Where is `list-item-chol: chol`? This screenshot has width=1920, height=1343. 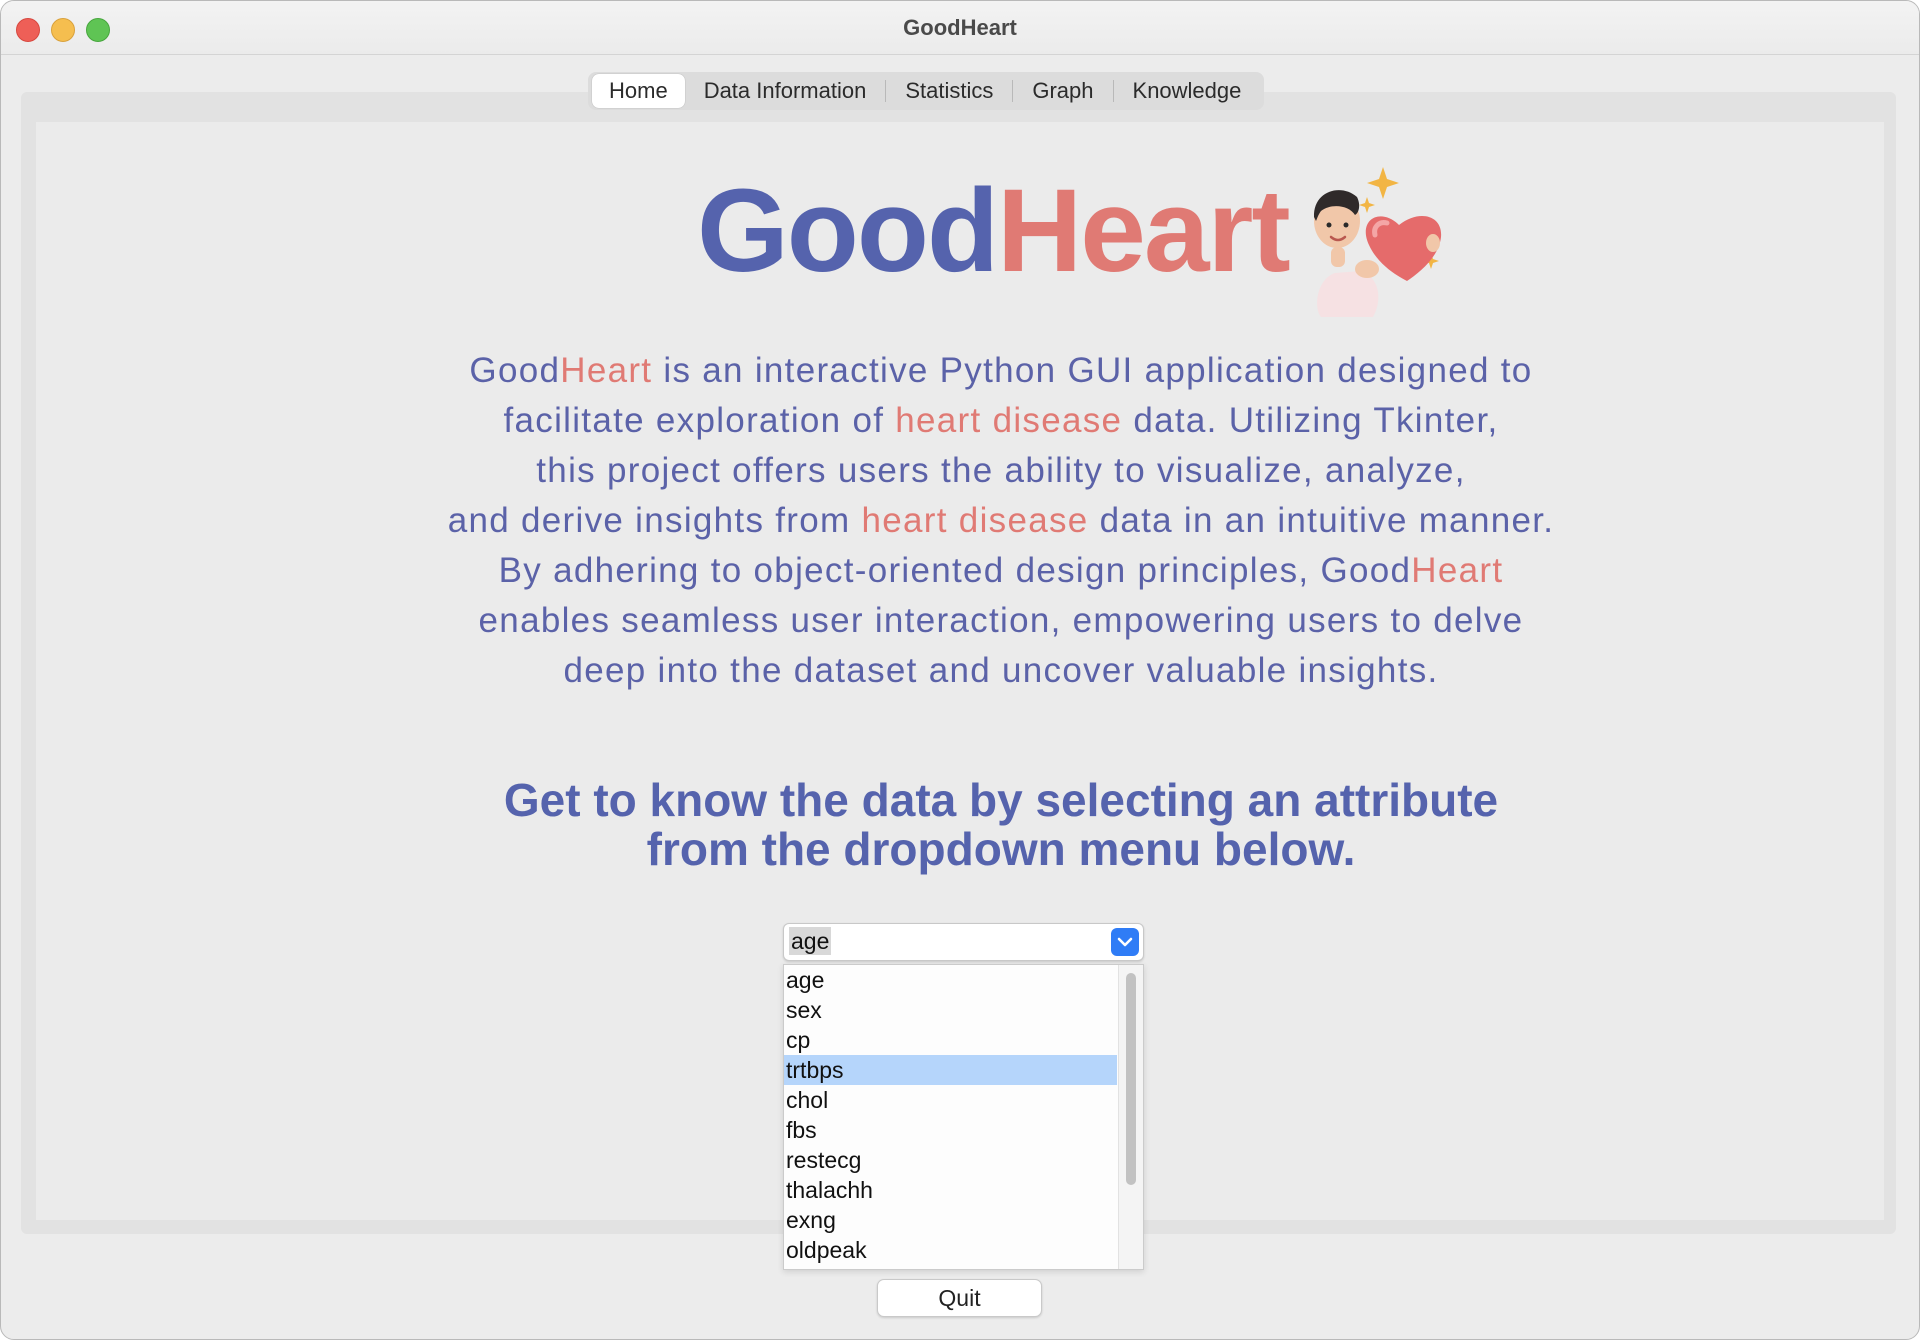
list-item-chol: chol is located at coordinates (950, 1100).